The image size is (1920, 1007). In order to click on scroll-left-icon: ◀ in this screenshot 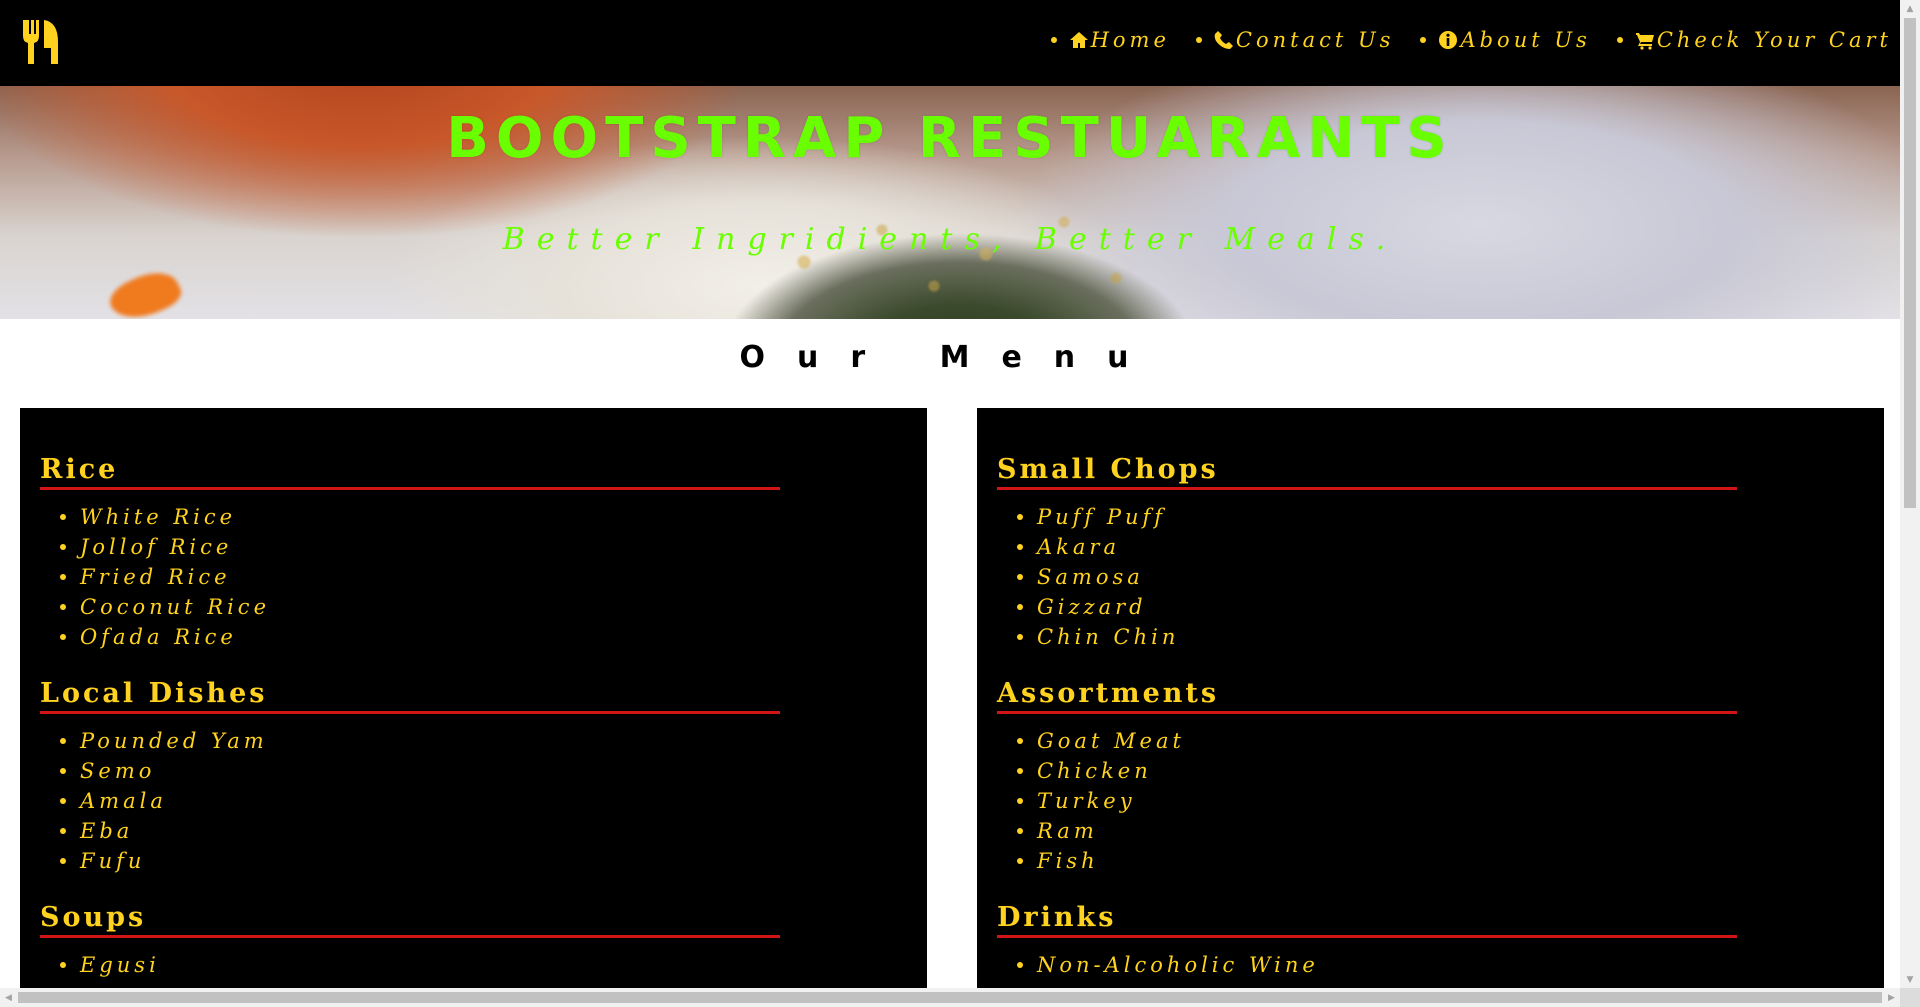, I will do `click(8, 997)`.